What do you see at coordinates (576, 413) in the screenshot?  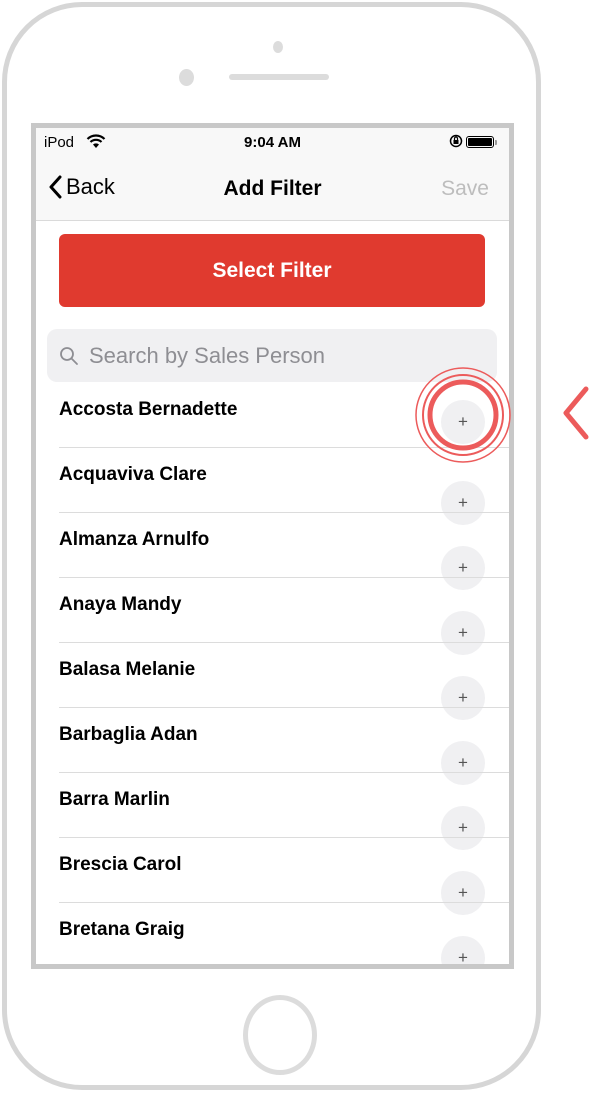 I see `pointer-chevron-icon` at bounding box center [576, 413].